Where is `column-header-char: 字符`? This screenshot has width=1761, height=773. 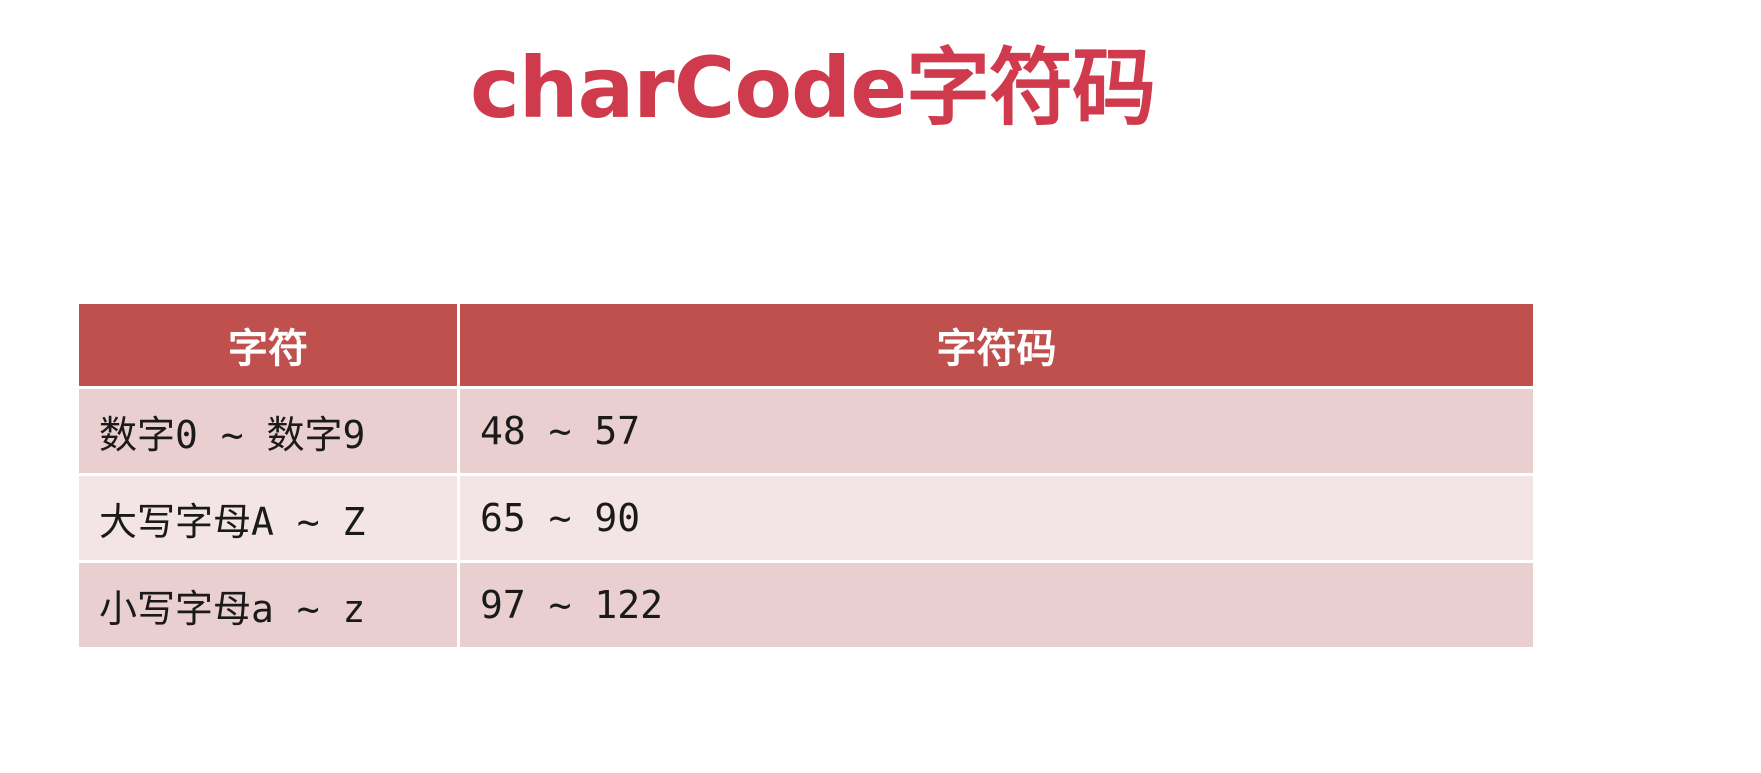
column-header-char: 字符 is located at coordinates (268, 345).